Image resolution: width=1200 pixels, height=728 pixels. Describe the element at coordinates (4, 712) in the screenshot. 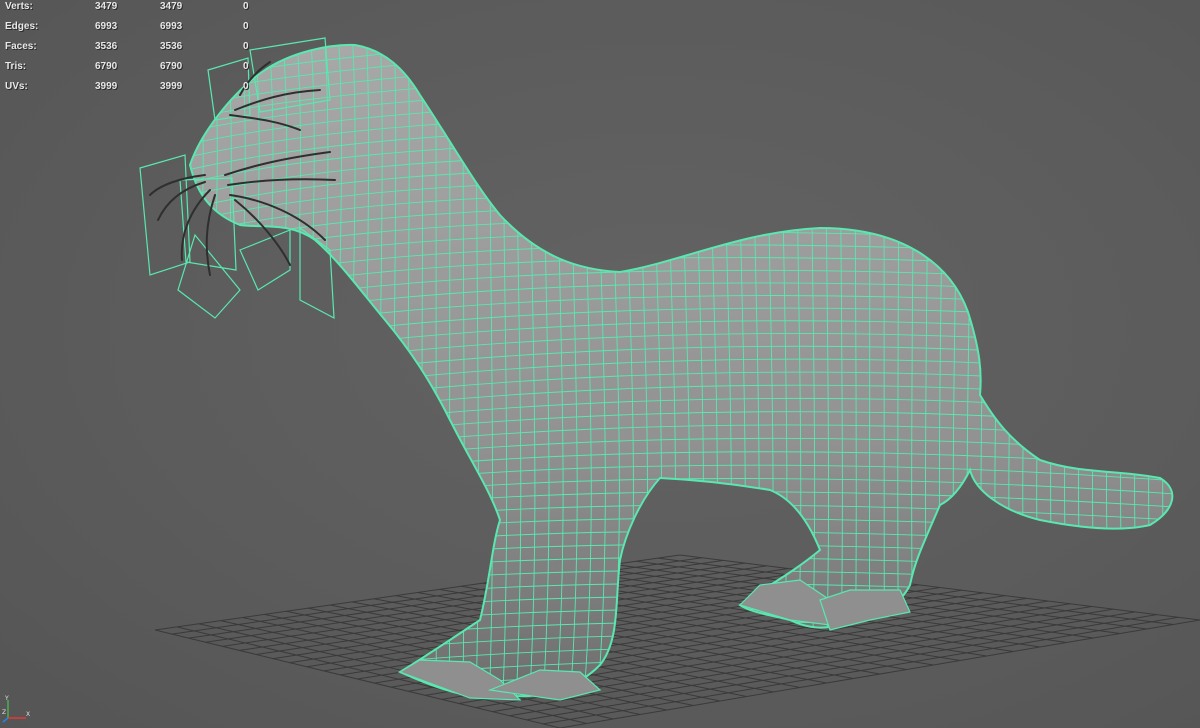

I see `z-axis-label: Z` at that location.